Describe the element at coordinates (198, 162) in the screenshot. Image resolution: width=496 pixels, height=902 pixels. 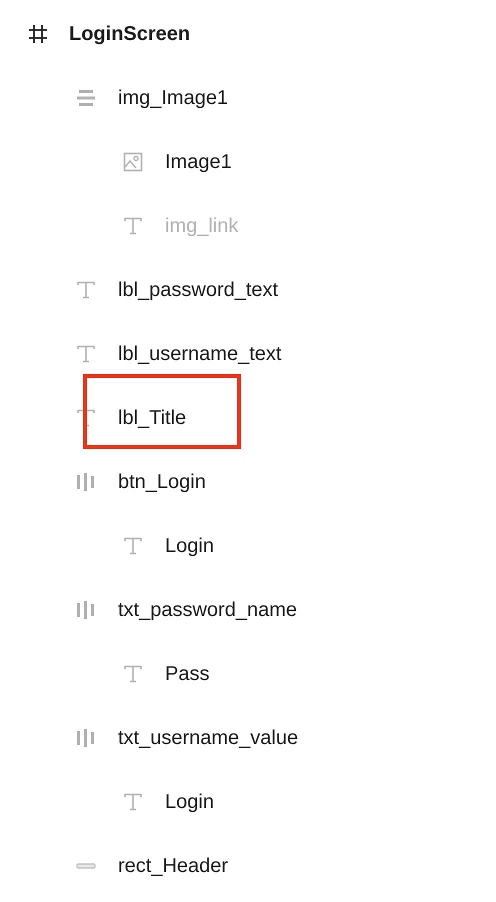
I see `layer-name: Image1` at that location.